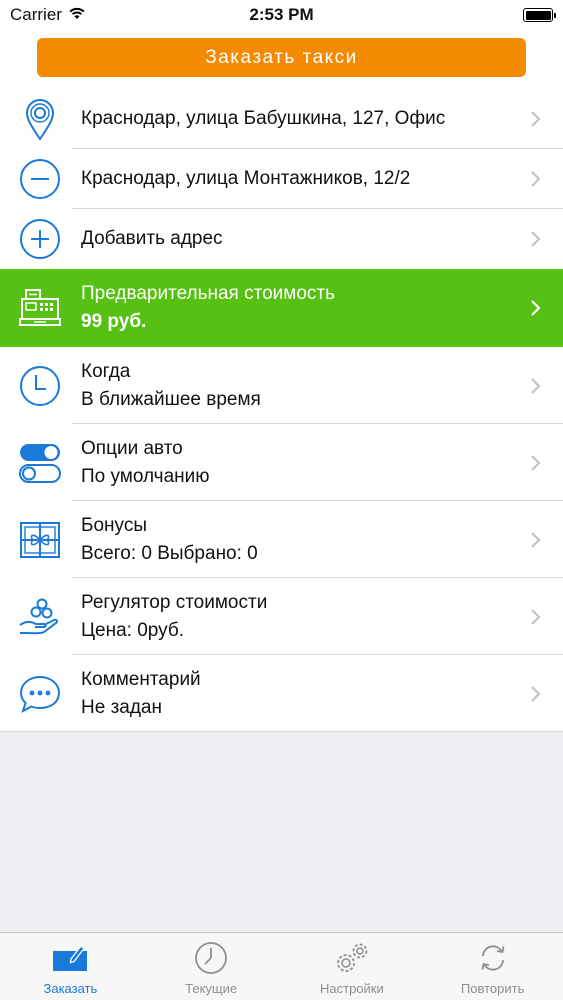  Describe the element at coordinates (174, 602) in the screenshot. I see `price-regulator-title: Регулятор стоимости` at that location.